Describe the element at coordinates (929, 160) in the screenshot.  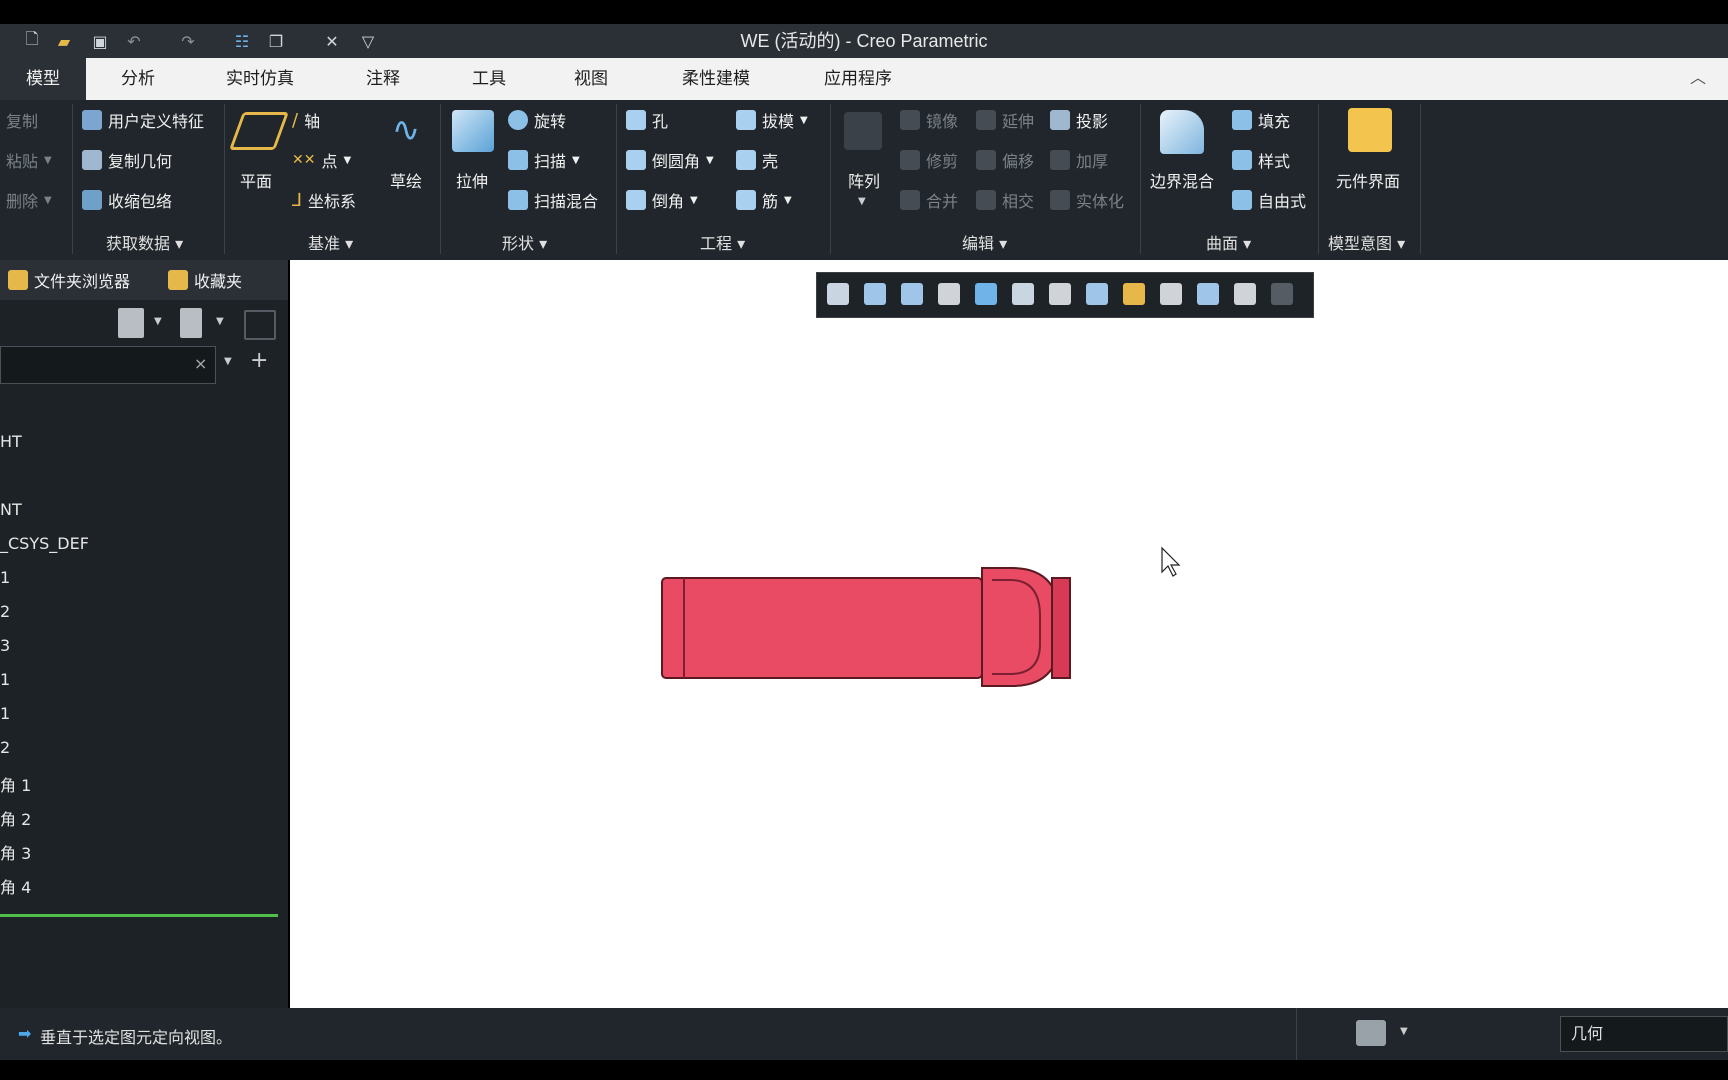
I see `trim-button: 修剪` at that location.